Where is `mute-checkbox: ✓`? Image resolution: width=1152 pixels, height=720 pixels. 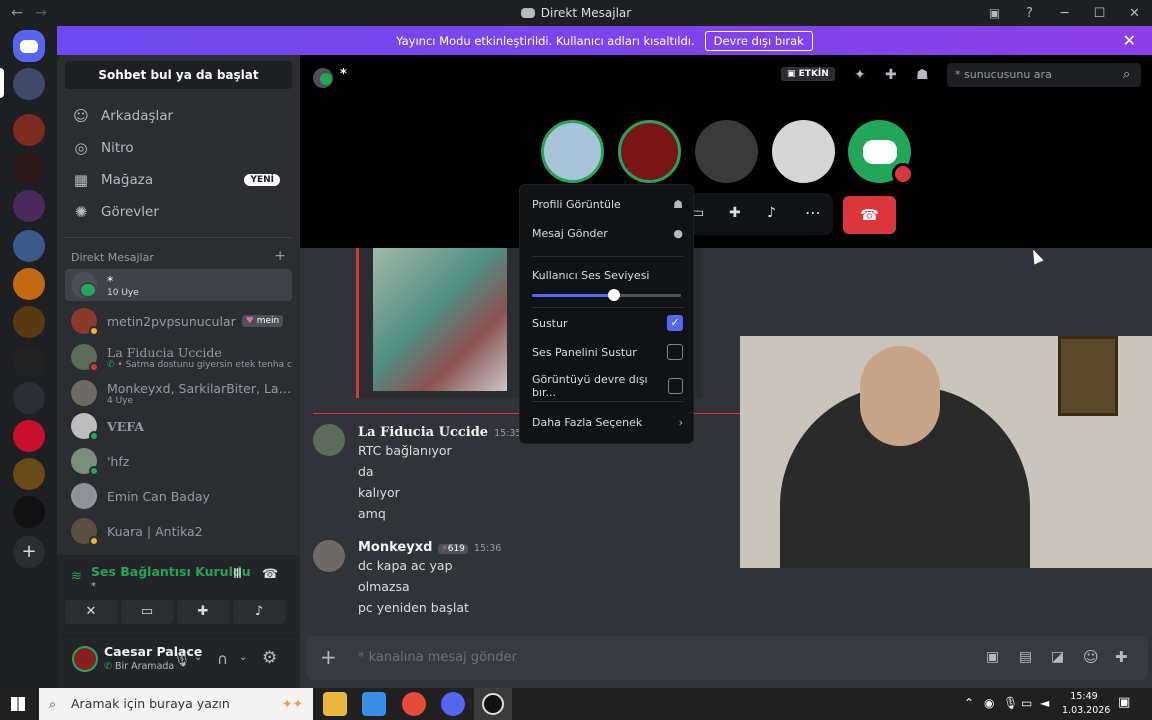 mute-checkbox: ✓ is located at coordinates (675, 323).